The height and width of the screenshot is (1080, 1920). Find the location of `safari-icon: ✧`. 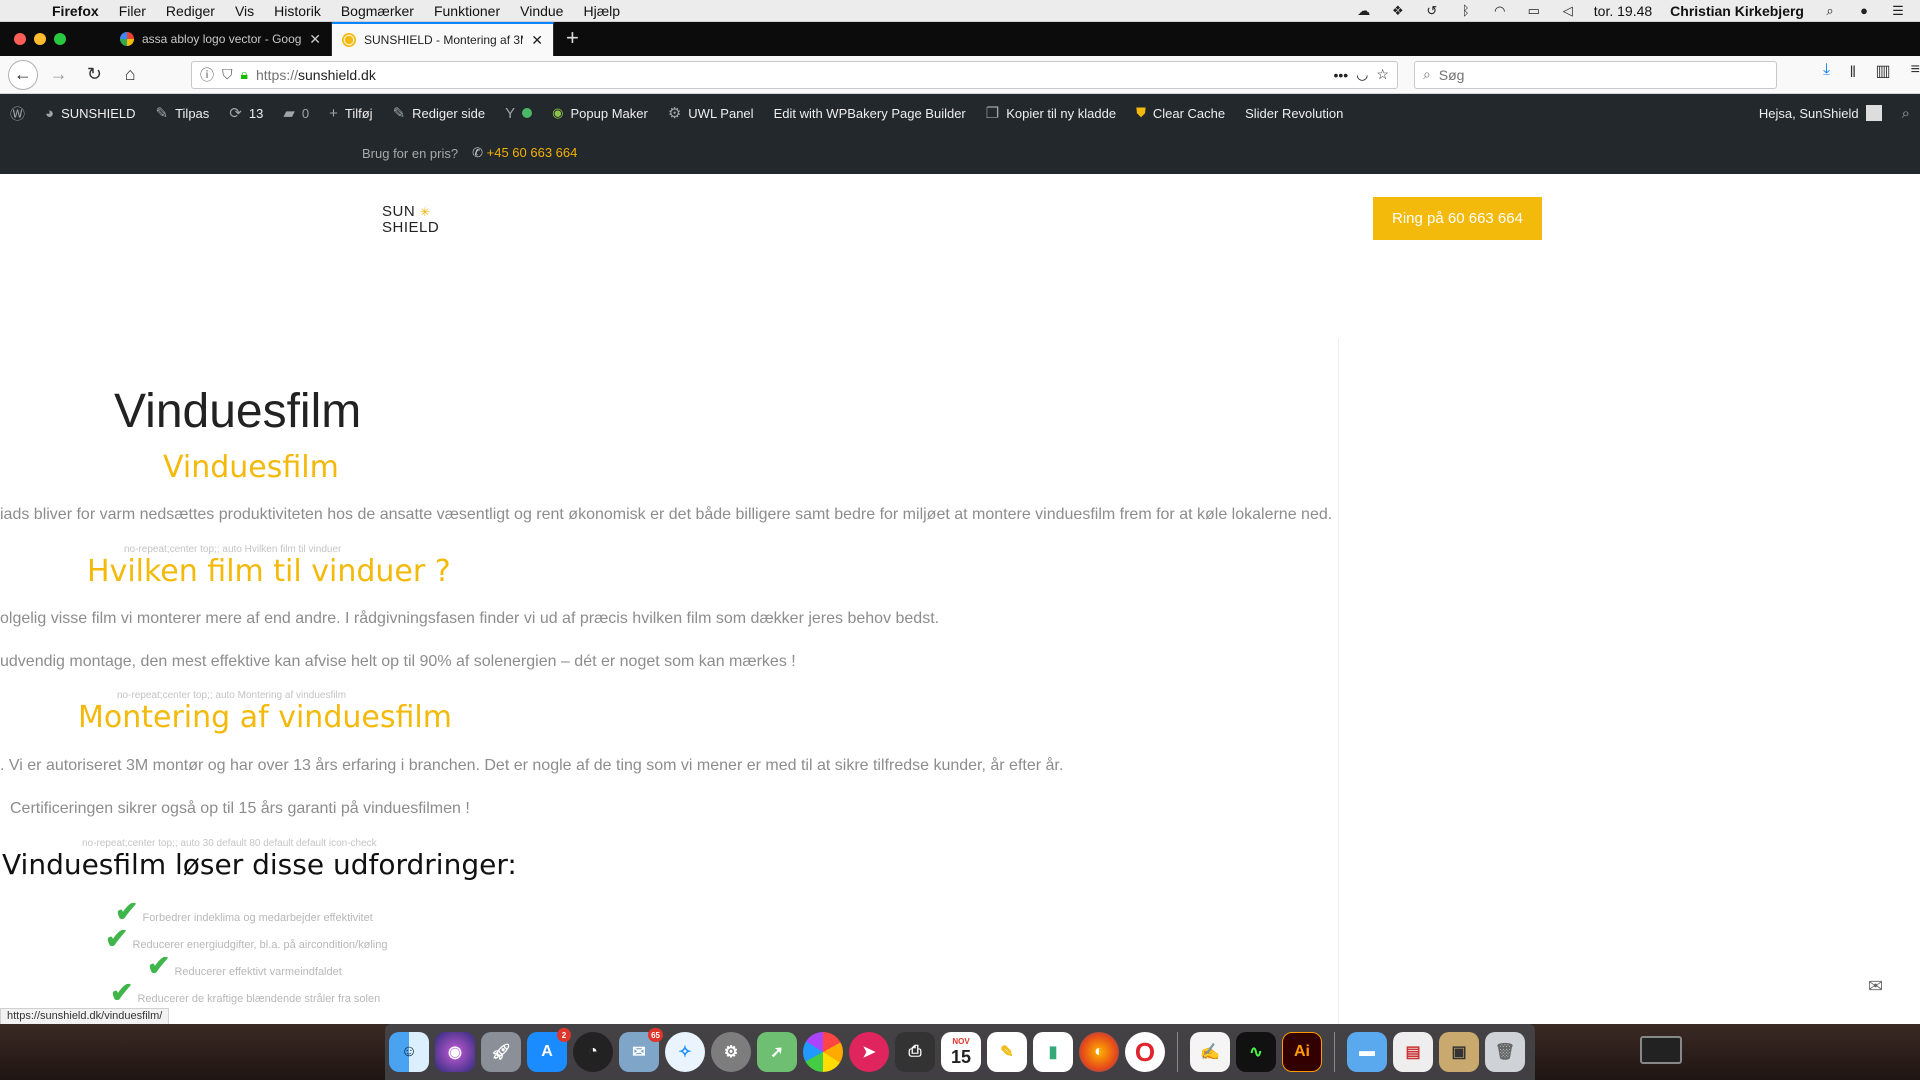

safari-icon: ✧ is located at coordinates (685, 1052).